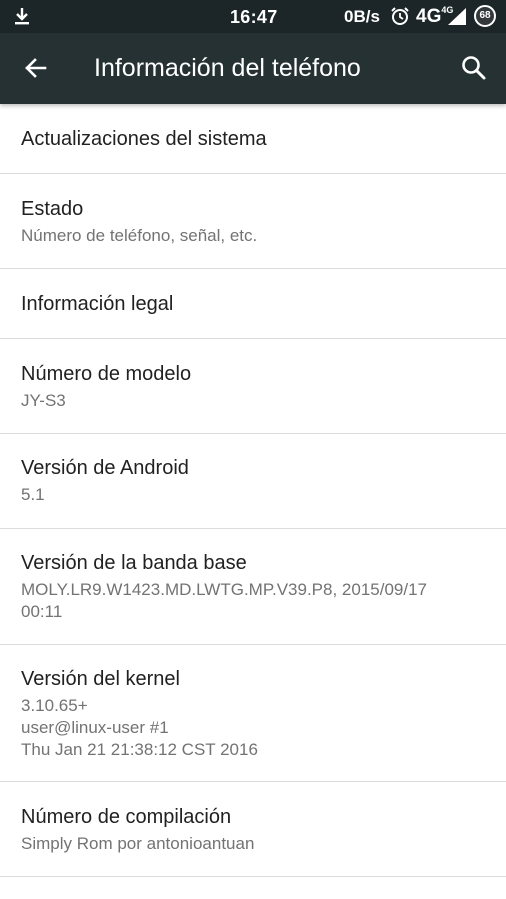 Image resolution: width=506 pixels, height=899 pixels. What do you see at coordinates (100, 679) in the screenshot?
I see `item-title: Versión del kernel` at bounding box center [100, 679].